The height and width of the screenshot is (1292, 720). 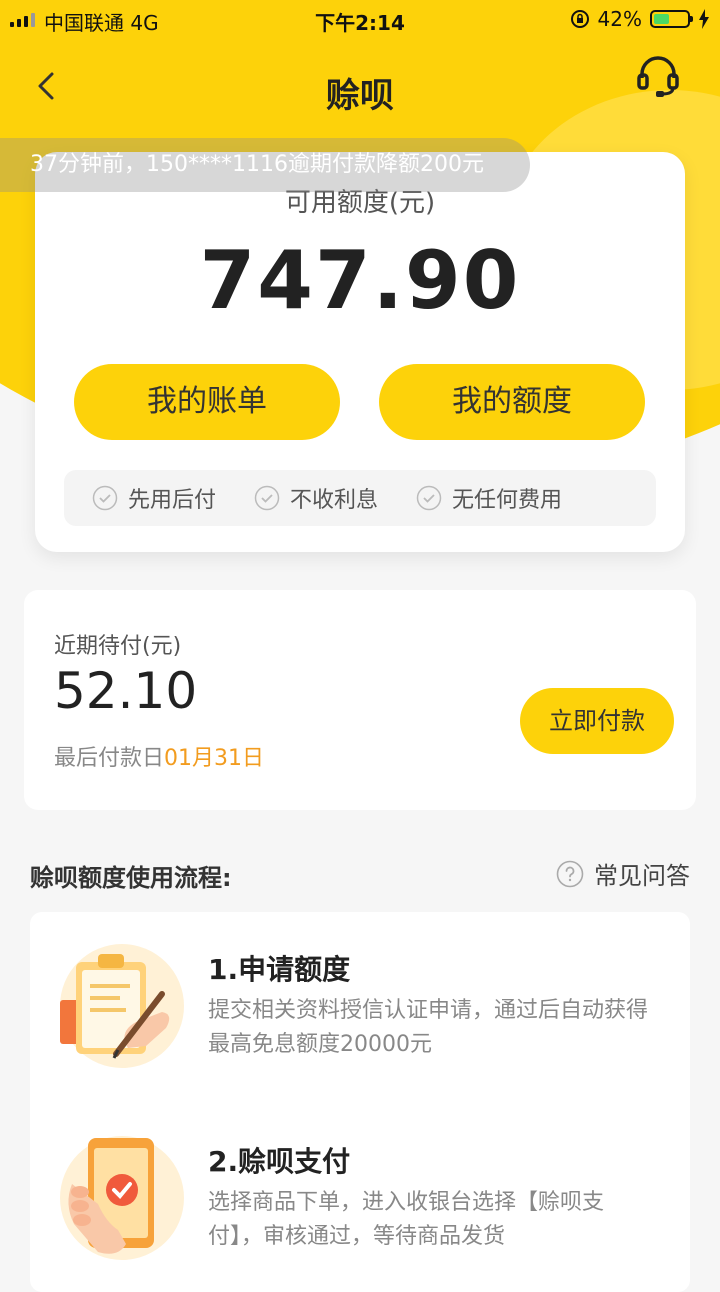 I want to click on question-circle-icon, so click(x=570, y=873).